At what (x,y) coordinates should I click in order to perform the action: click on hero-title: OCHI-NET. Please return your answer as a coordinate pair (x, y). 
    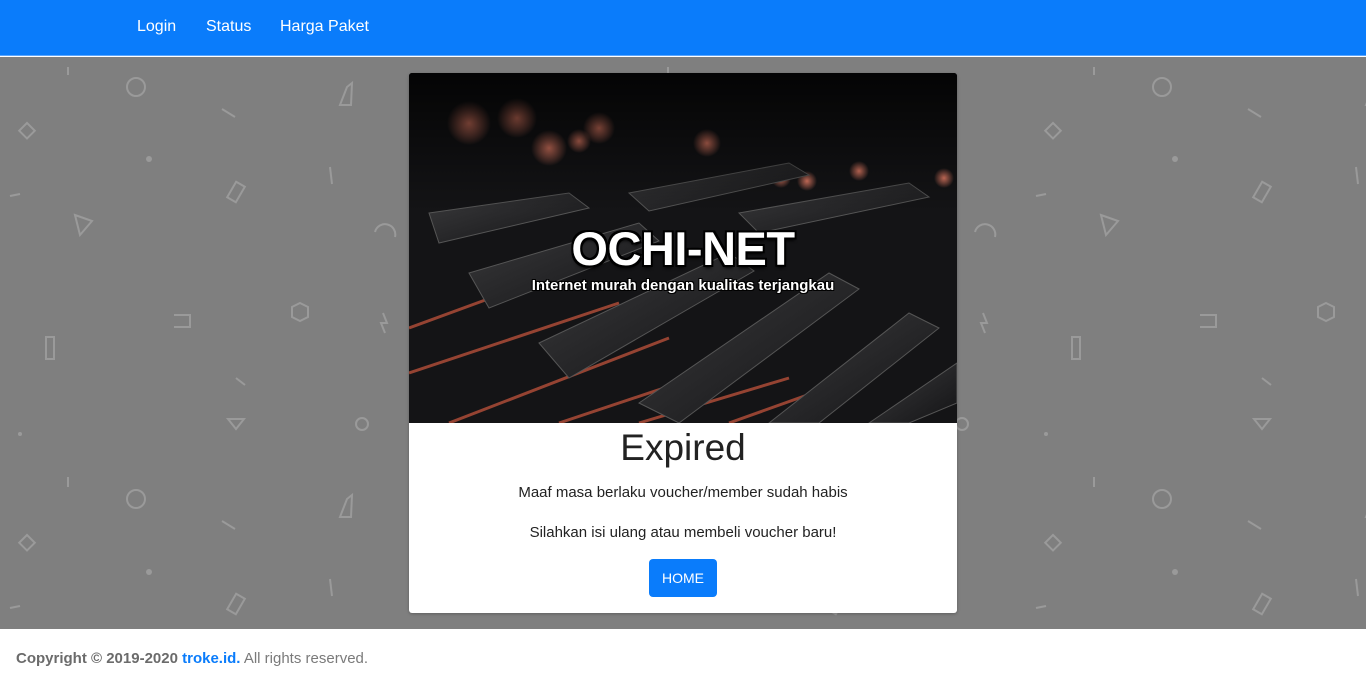
    Looking at the image, I should click on (683, 248).